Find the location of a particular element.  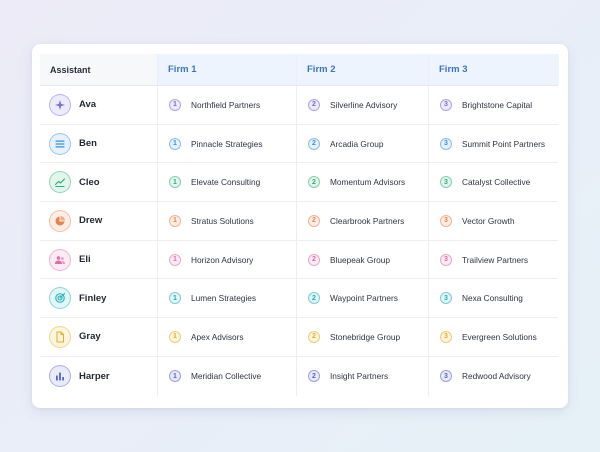

assistant-cell: Finley is located at coordinates (99, 298).